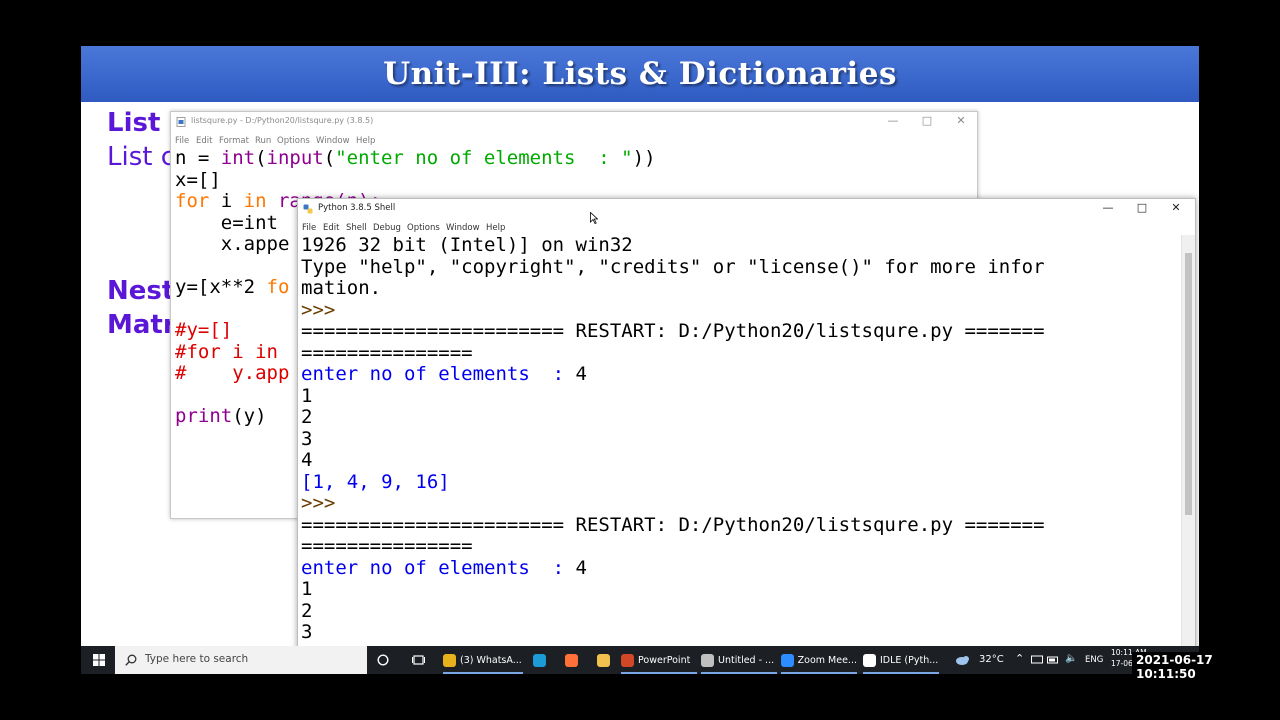 The image size is (1280, 720). I want to click on taskbar-app: PowerPoint, so click(659, 660).